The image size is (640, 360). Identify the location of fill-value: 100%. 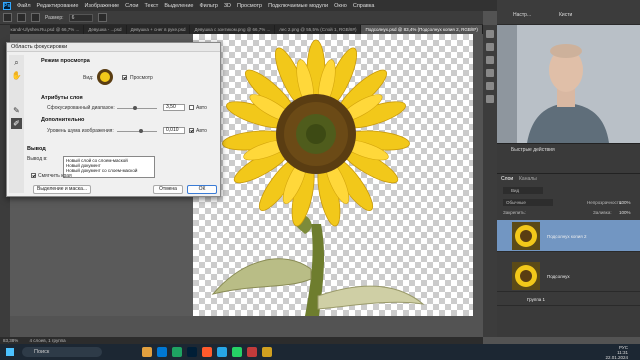
(625, 212).